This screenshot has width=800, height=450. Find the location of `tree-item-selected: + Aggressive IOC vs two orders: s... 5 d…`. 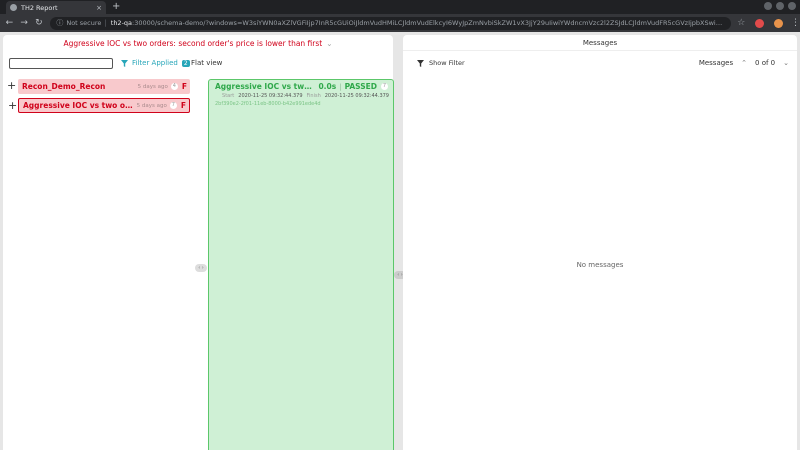

tree-item-selected: + Aggressive IOC vs two orders: s... 5 d… is located at coordinates (99, 105).